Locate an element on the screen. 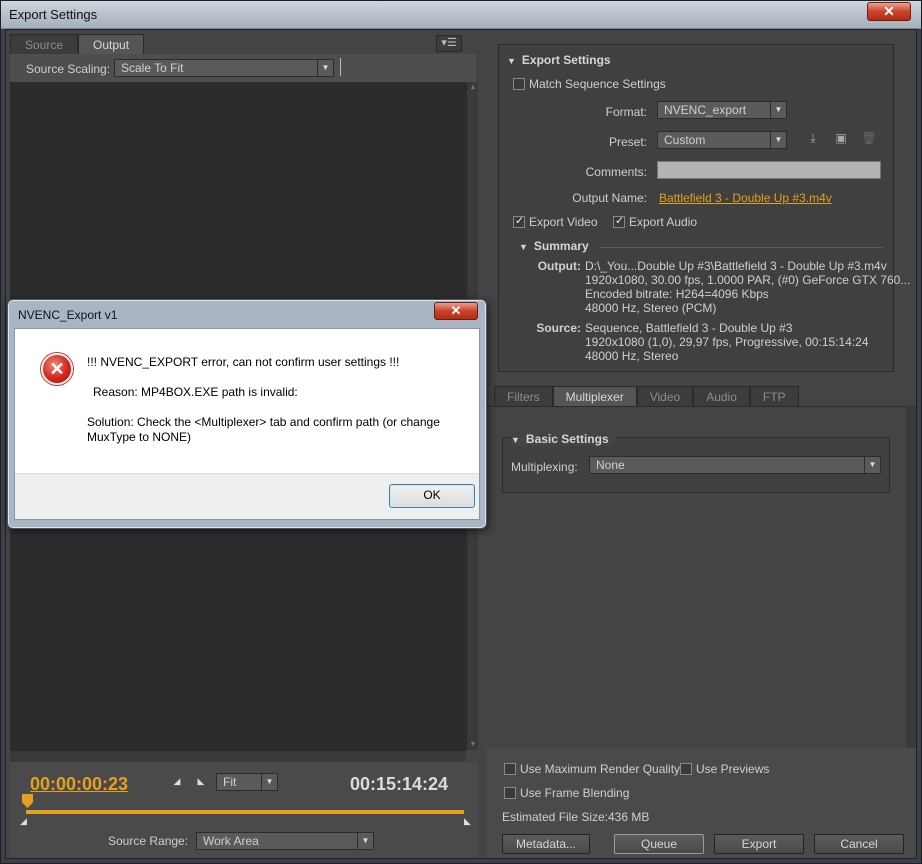  import-preset-icon: ▣ is located at coordinates (841, 139).